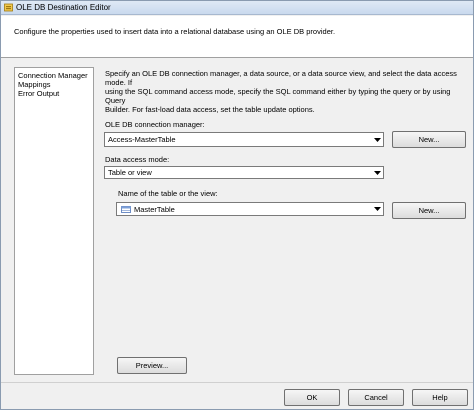 This screenshot has height=410, width=474. Describe the element at coordinates (8, 7) in the screenshot. I see `ssis-component-icon` at that location.